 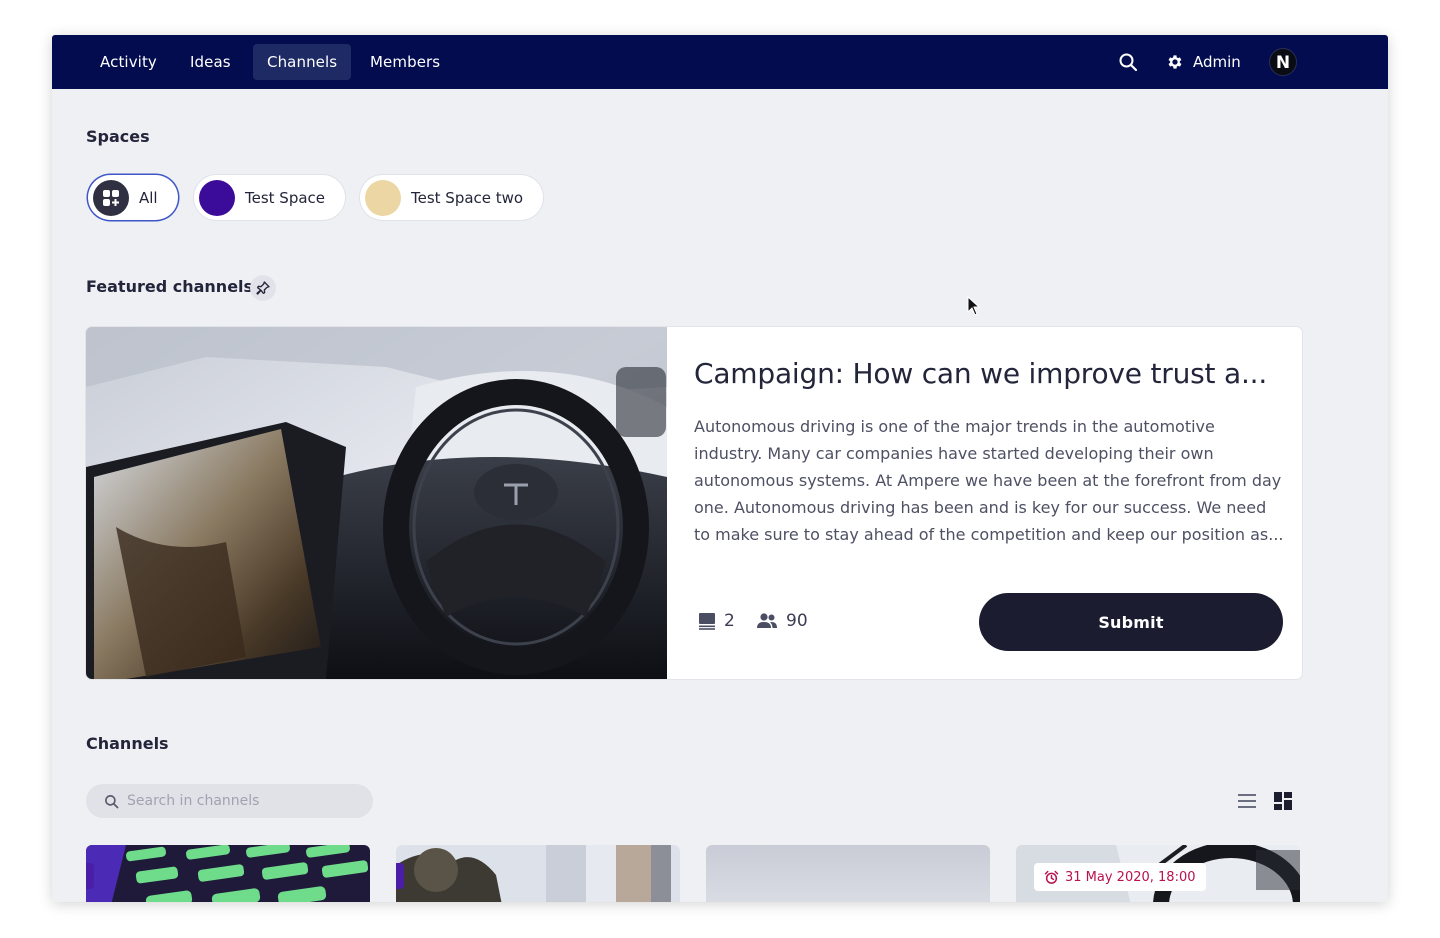 I want to click on channels-search, so click(x=229, y=801).